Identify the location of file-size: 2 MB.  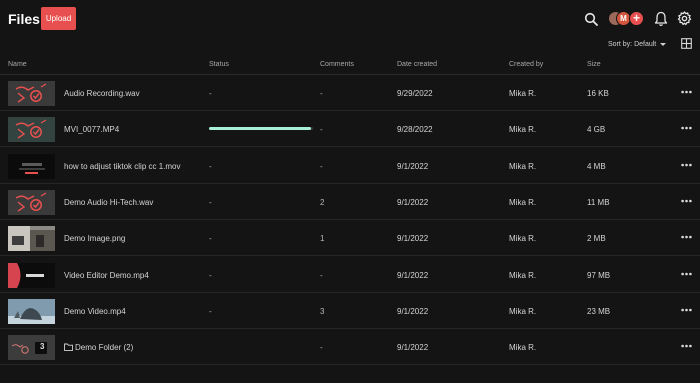
(596, 239).